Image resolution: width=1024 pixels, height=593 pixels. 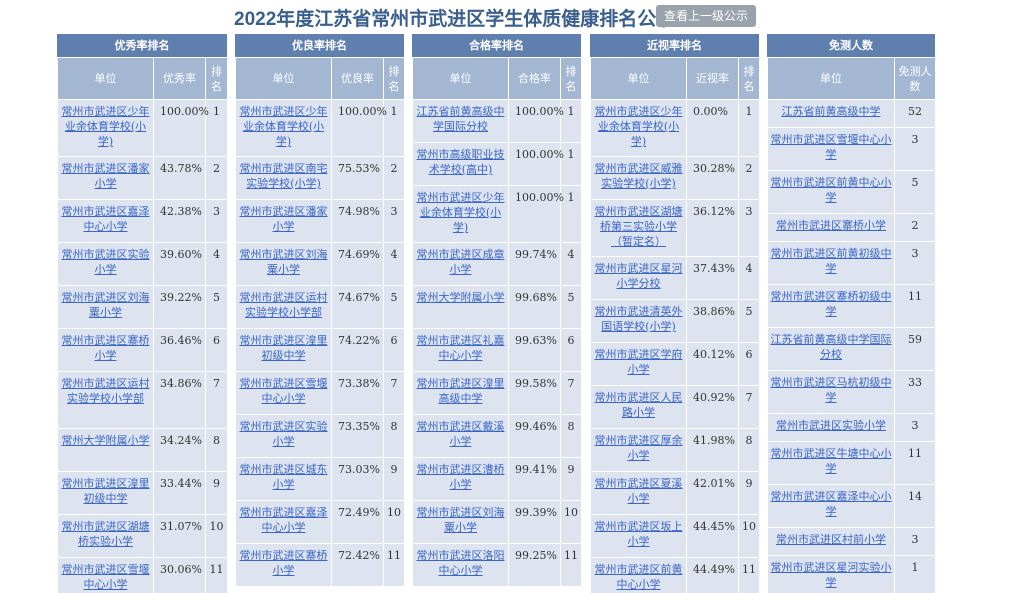 I want to click on school-link: 常州市武进区厚余小学, so click(x=639, y=448).